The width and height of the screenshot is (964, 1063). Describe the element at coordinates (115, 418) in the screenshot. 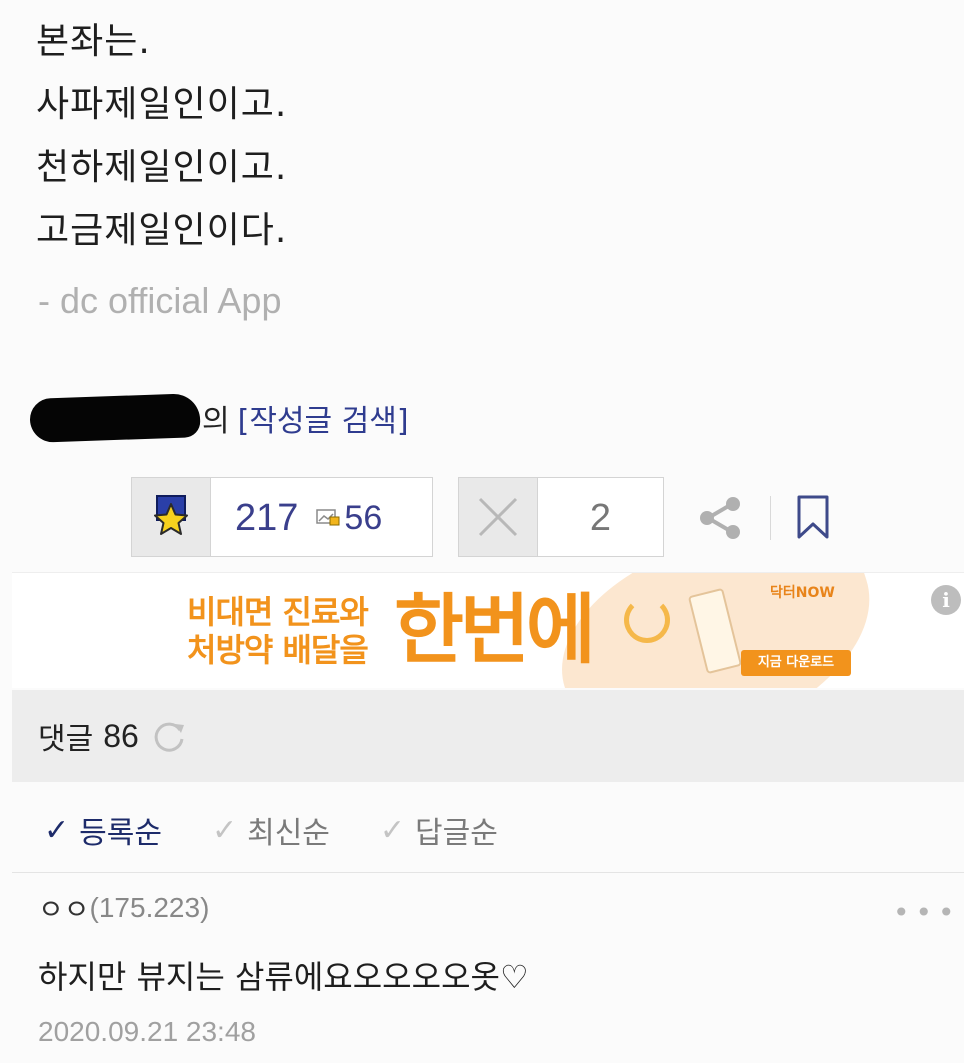

I see `redacted-author-name` at that location.